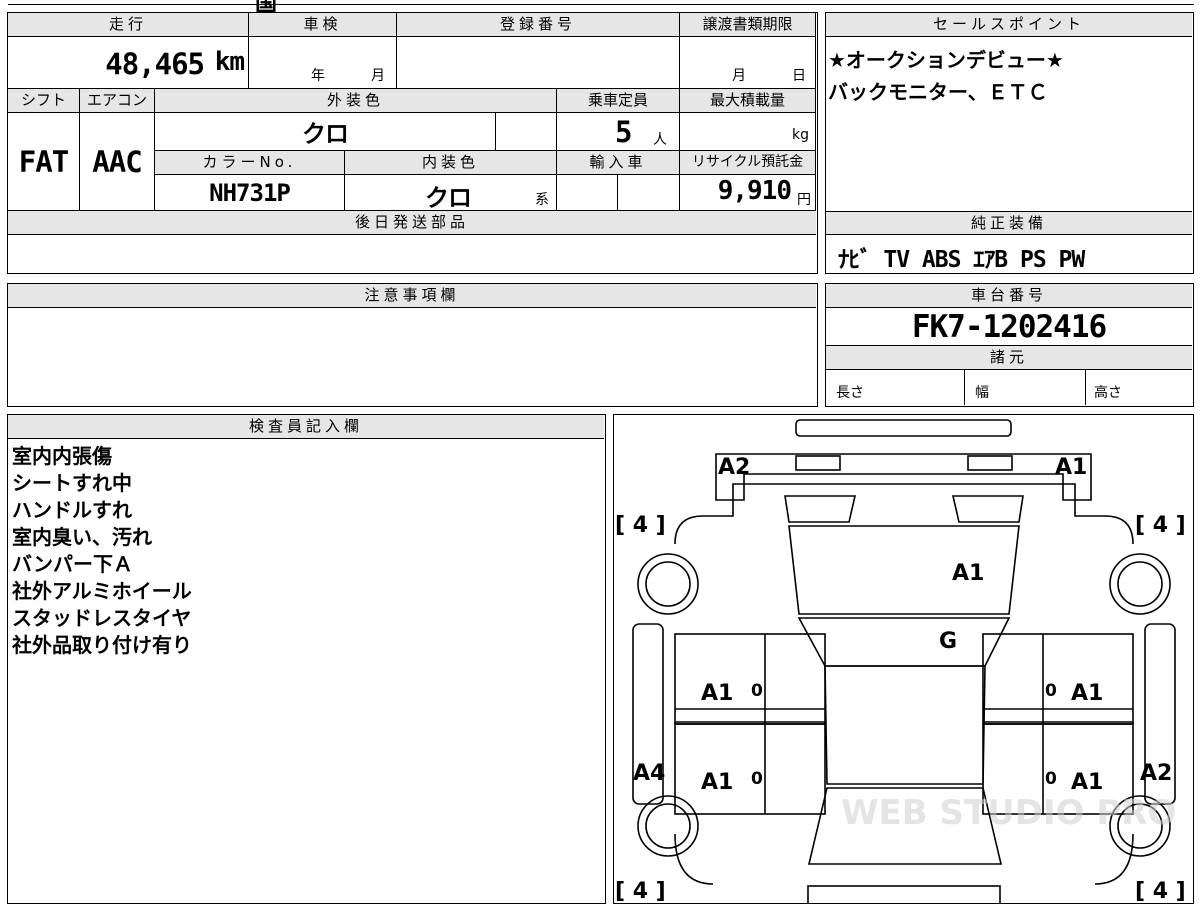 This screenshot has height=904, width=1200. I want to click on exterior-color-extra, so click(526, 132).